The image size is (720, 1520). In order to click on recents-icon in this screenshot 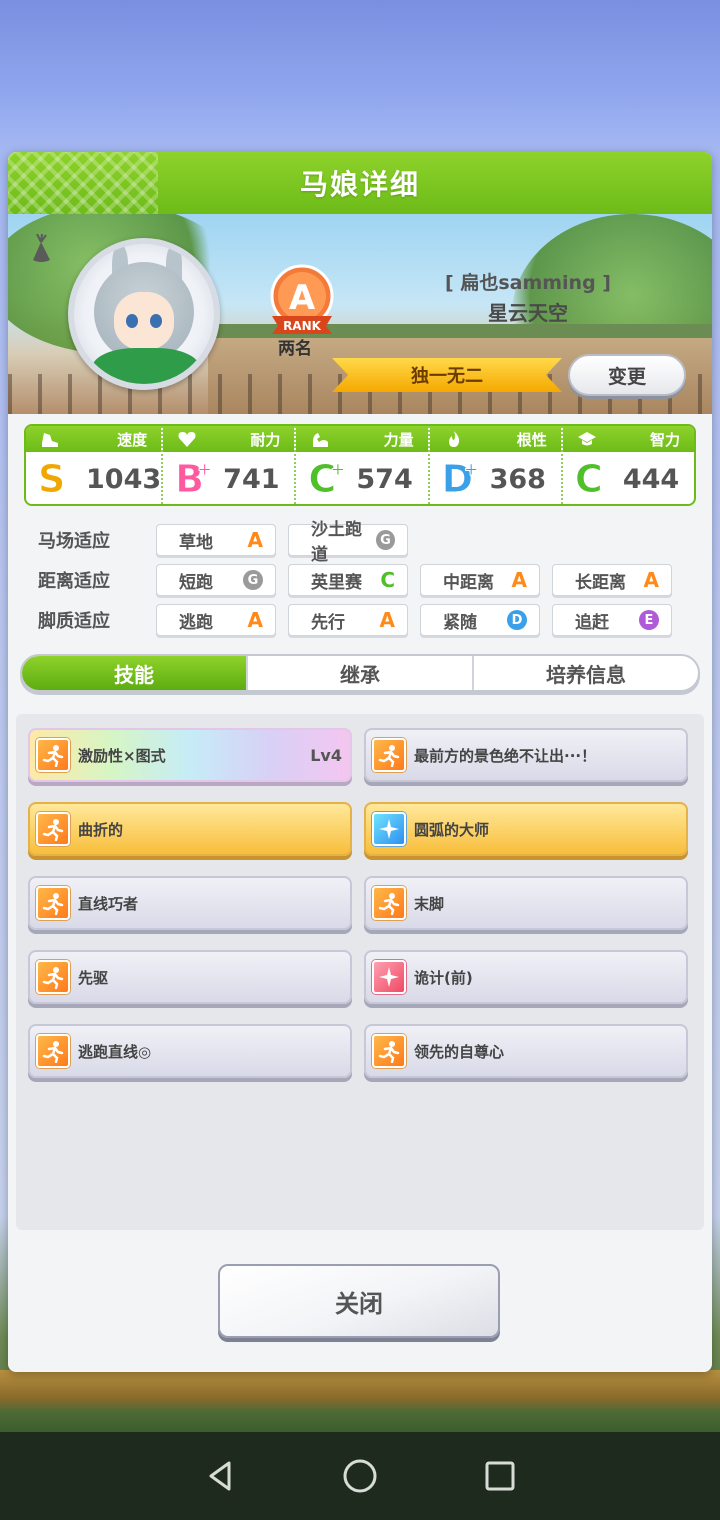, I will do `click(500, 1476)`.